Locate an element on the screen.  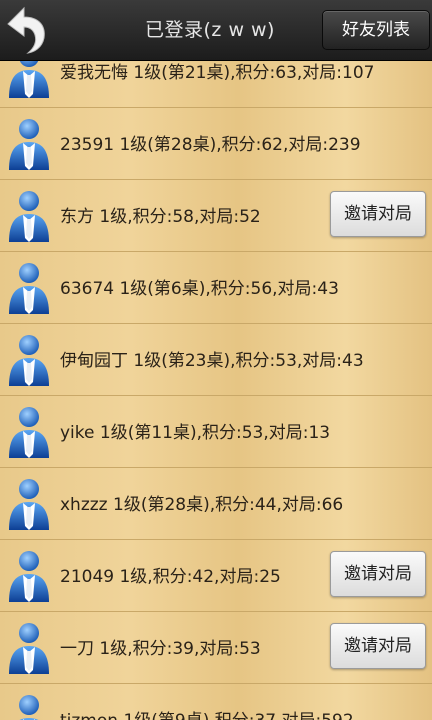
player-info: xhzzz 1级(第28桌),积分:44,对局:66 is located at coordinates (202, 505).